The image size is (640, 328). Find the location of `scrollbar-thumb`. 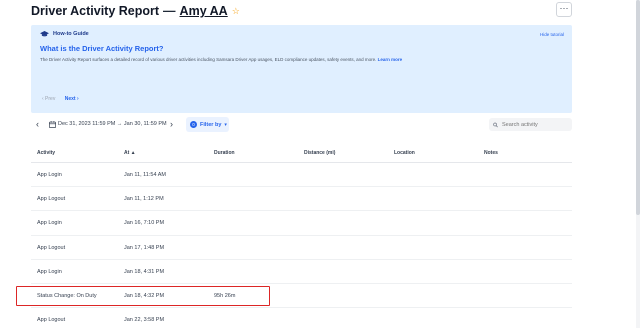

scrollbar-thumb is located at coordinates (638, 107).